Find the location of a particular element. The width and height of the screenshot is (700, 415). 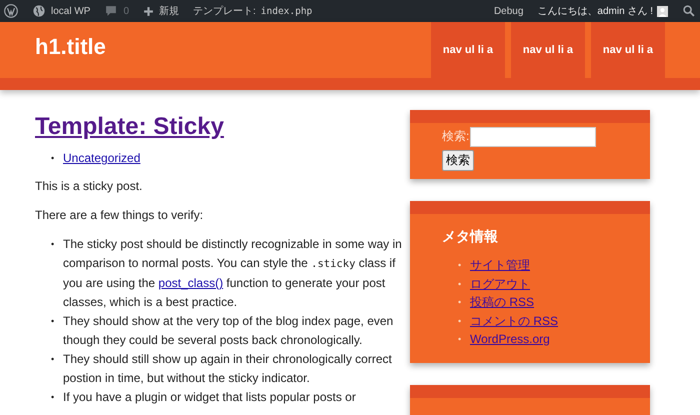

list-item: If you have a plugin or widget that lists popular posts or is located at coordinates (210, 397).